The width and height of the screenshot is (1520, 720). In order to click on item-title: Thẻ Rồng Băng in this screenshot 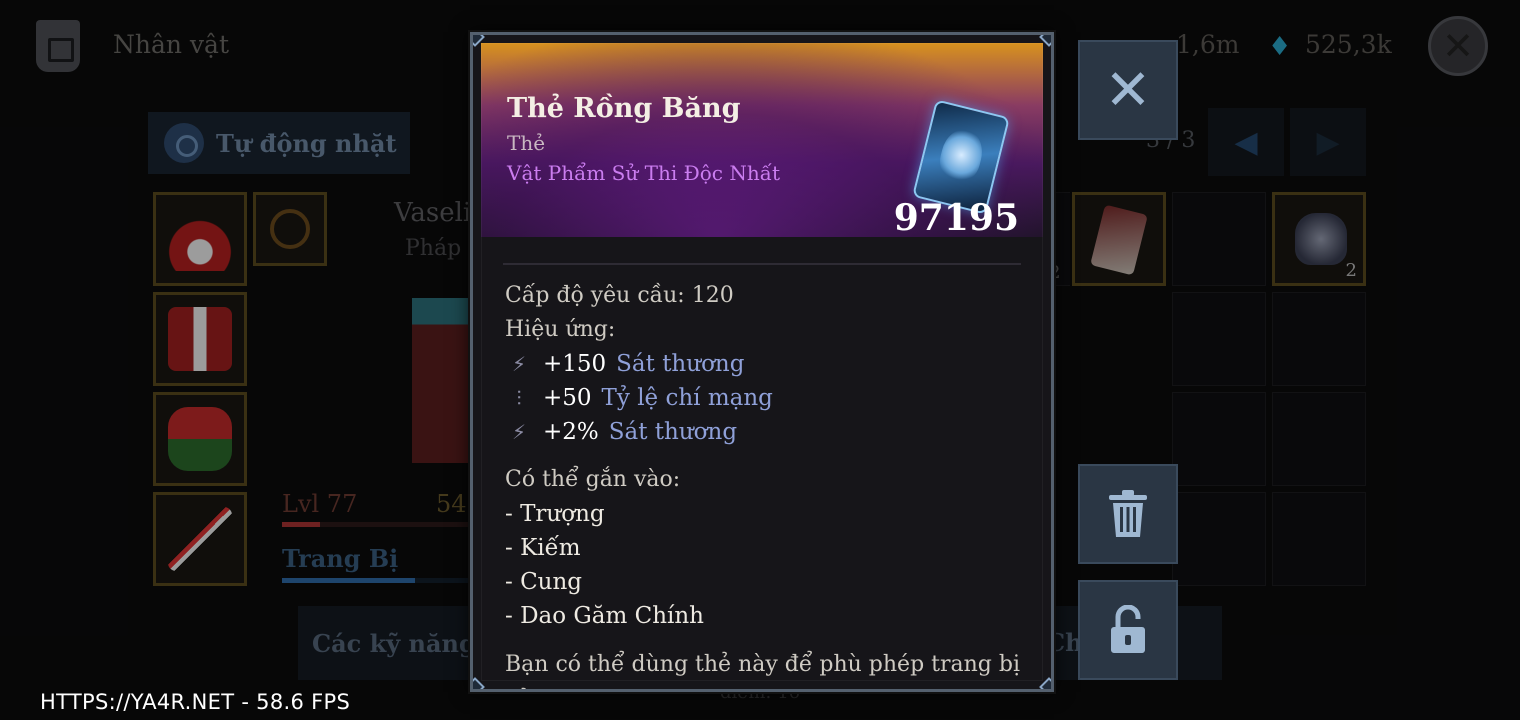, I will do `click(624, 108)`.